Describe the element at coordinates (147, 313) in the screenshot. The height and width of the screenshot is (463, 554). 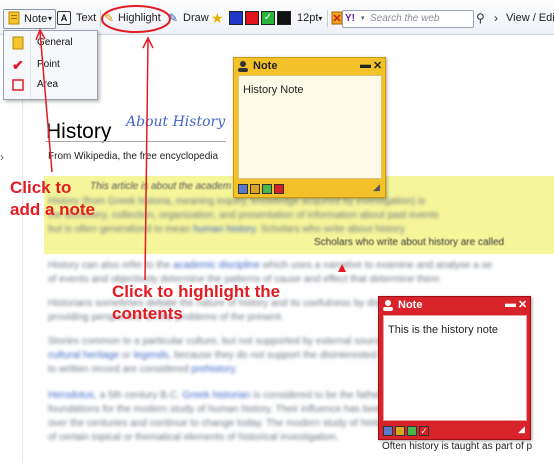
I see `annotation-highlight-line2: contents` at that location.